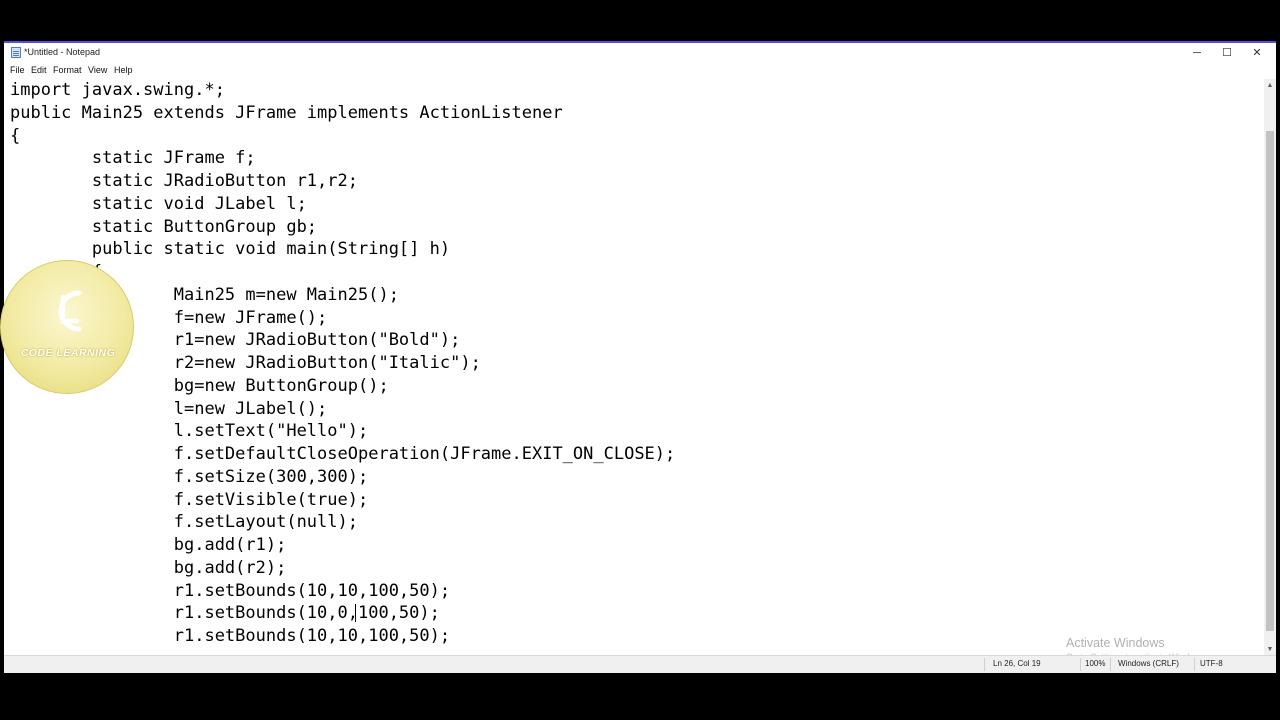 This screenshot has width=1280, height=720. What do you see at coordinates (225, 613) in the screenshot?
I see `code-line-24: r1.setBounds(10,0,100,50);` at bounding box center [225, 613].